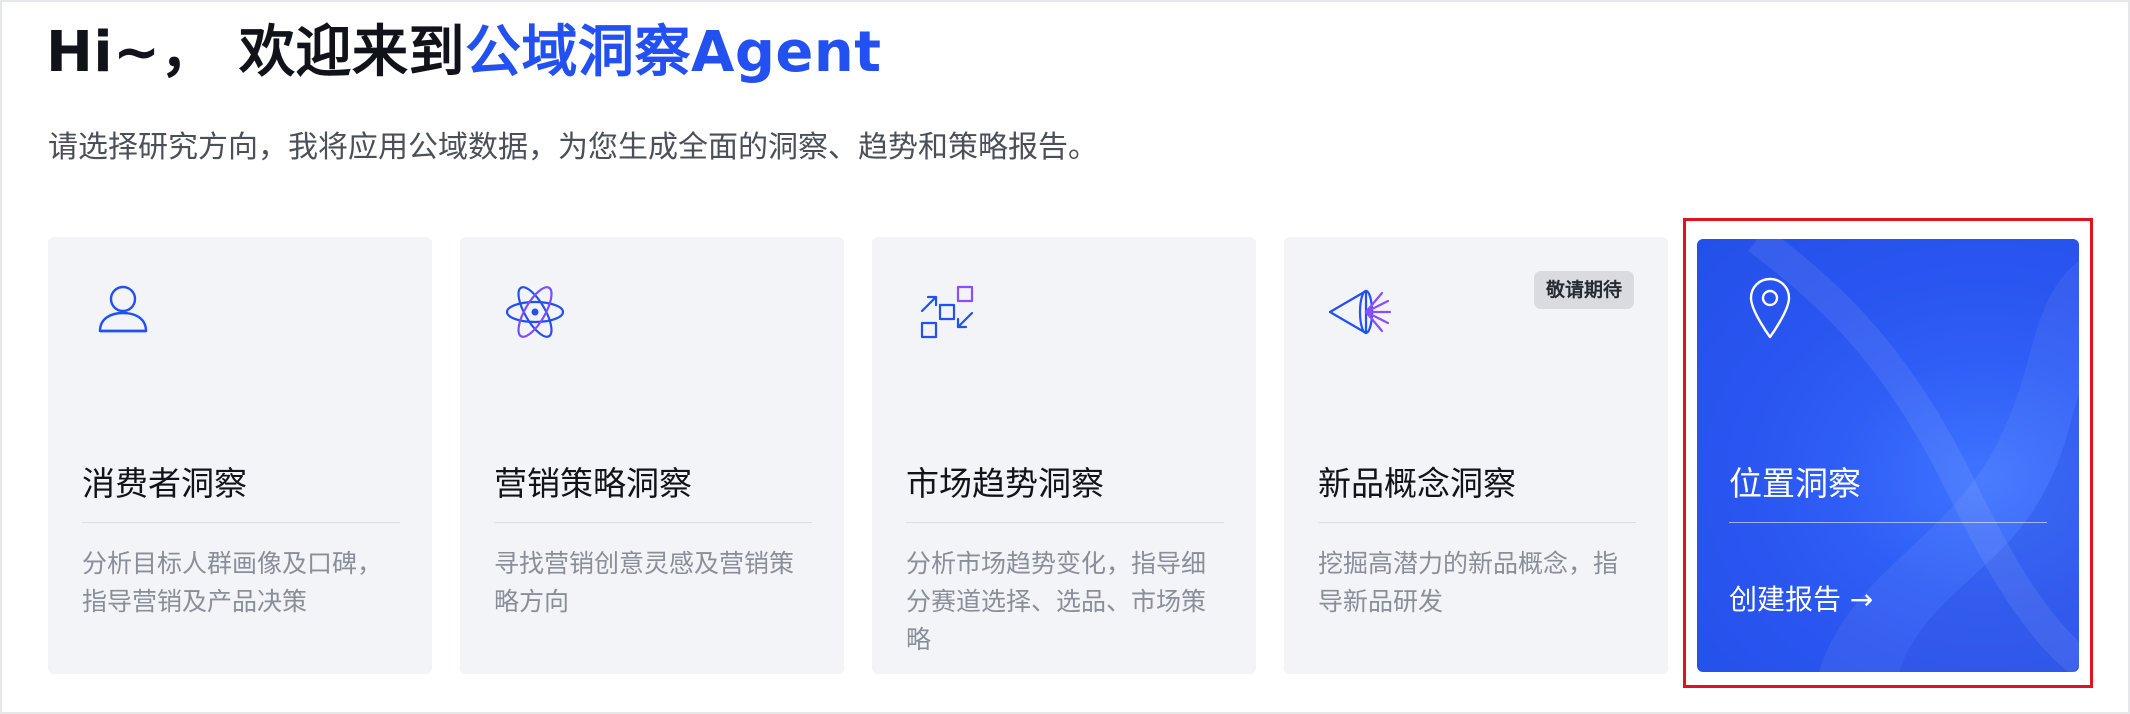 Image resolution: width=2130 pixels, height=714 pixels. I want to click on card-market-trend-insight: 市场趋势洞察 分析市场趋势变化，指导细分赛道选择、选品、市场策略, so click(1064, 455).